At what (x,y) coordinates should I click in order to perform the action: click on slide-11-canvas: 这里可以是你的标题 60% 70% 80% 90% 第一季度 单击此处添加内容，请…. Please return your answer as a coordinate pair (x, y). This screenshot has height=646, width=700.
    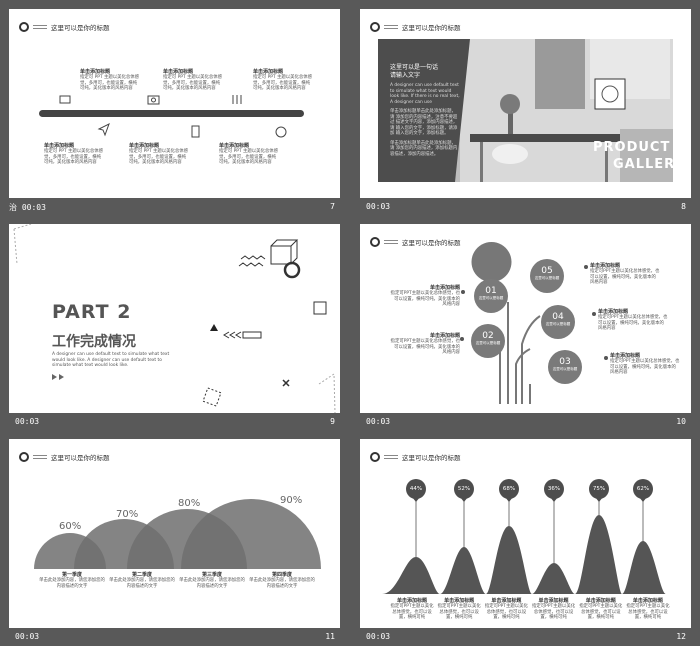
    Looking at the image, I should click on (174, 533).